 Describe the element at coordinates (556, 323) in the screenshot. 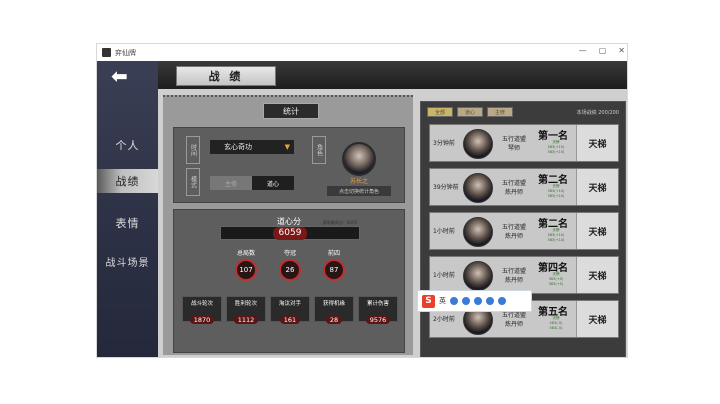

I see `rating-change: 天榜 583(-5) 583(-5)` at that location.